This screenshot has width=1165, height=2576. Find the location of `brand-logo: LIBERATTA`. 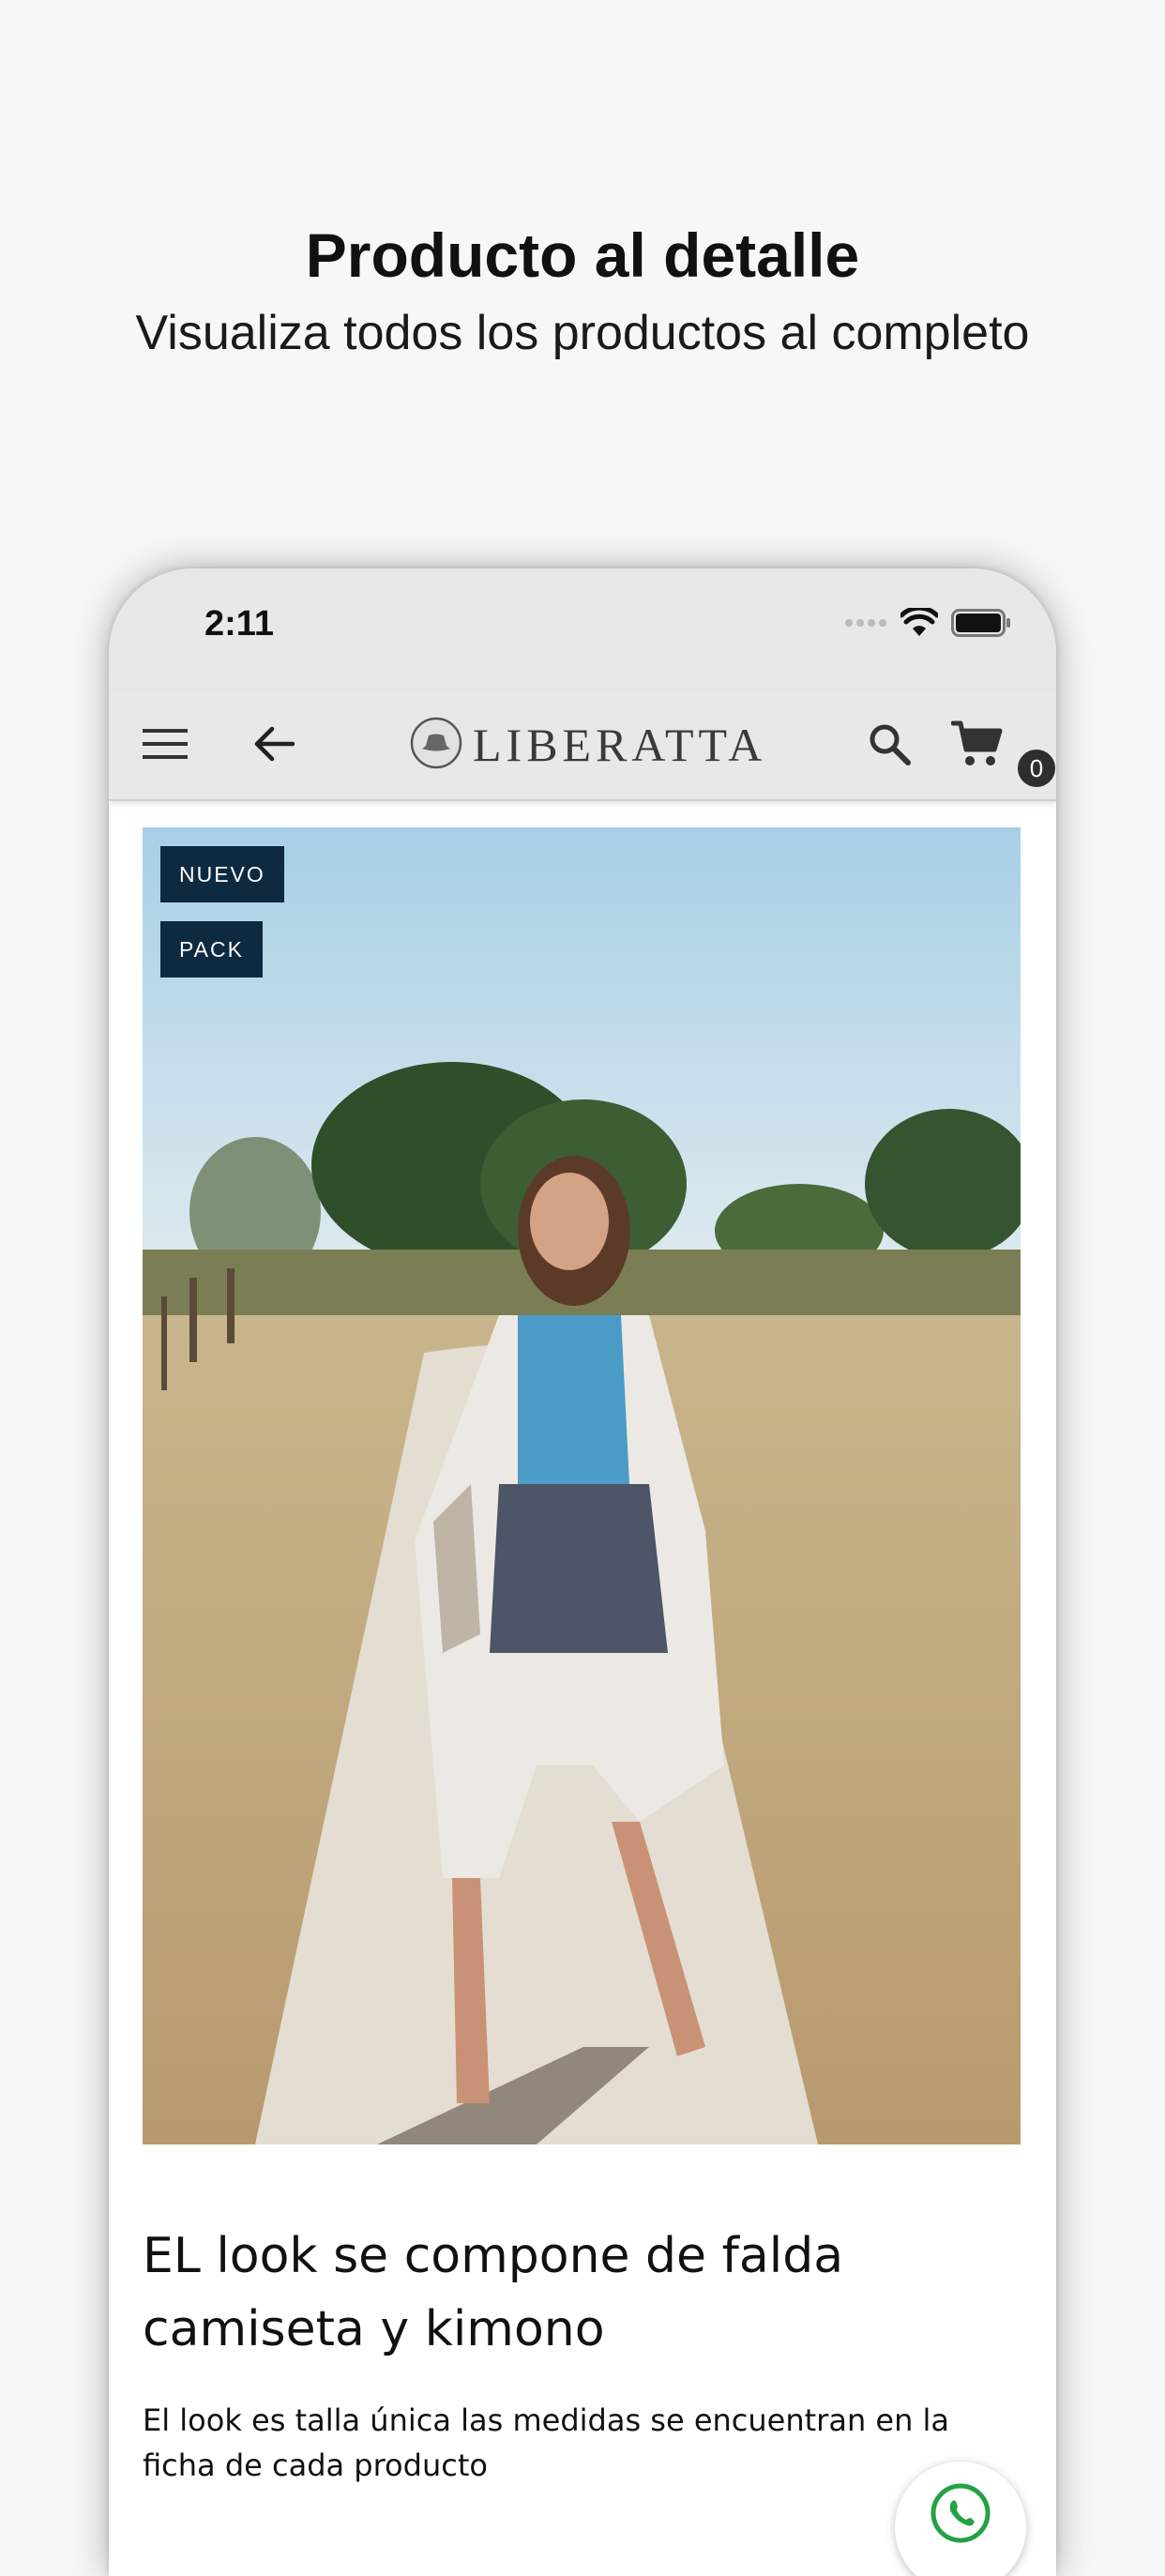

brand-logo: LIBERATTA is located at coordinates (587, 744).